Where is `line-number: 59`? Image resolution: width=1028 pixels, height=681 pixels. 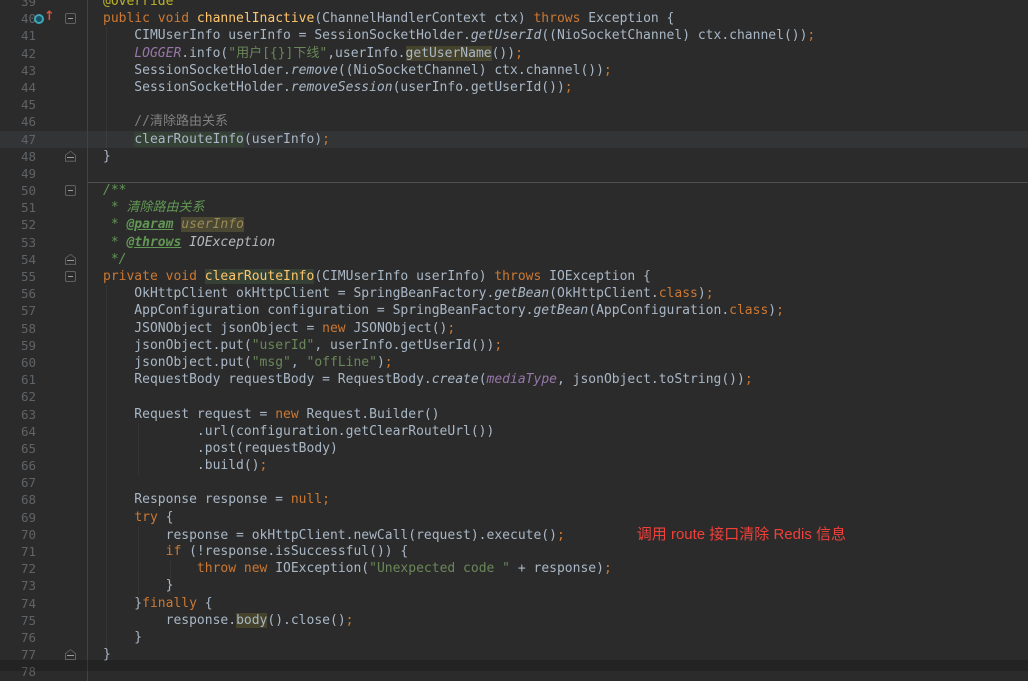 line-number: 59 is located at coordinates (21, 345).